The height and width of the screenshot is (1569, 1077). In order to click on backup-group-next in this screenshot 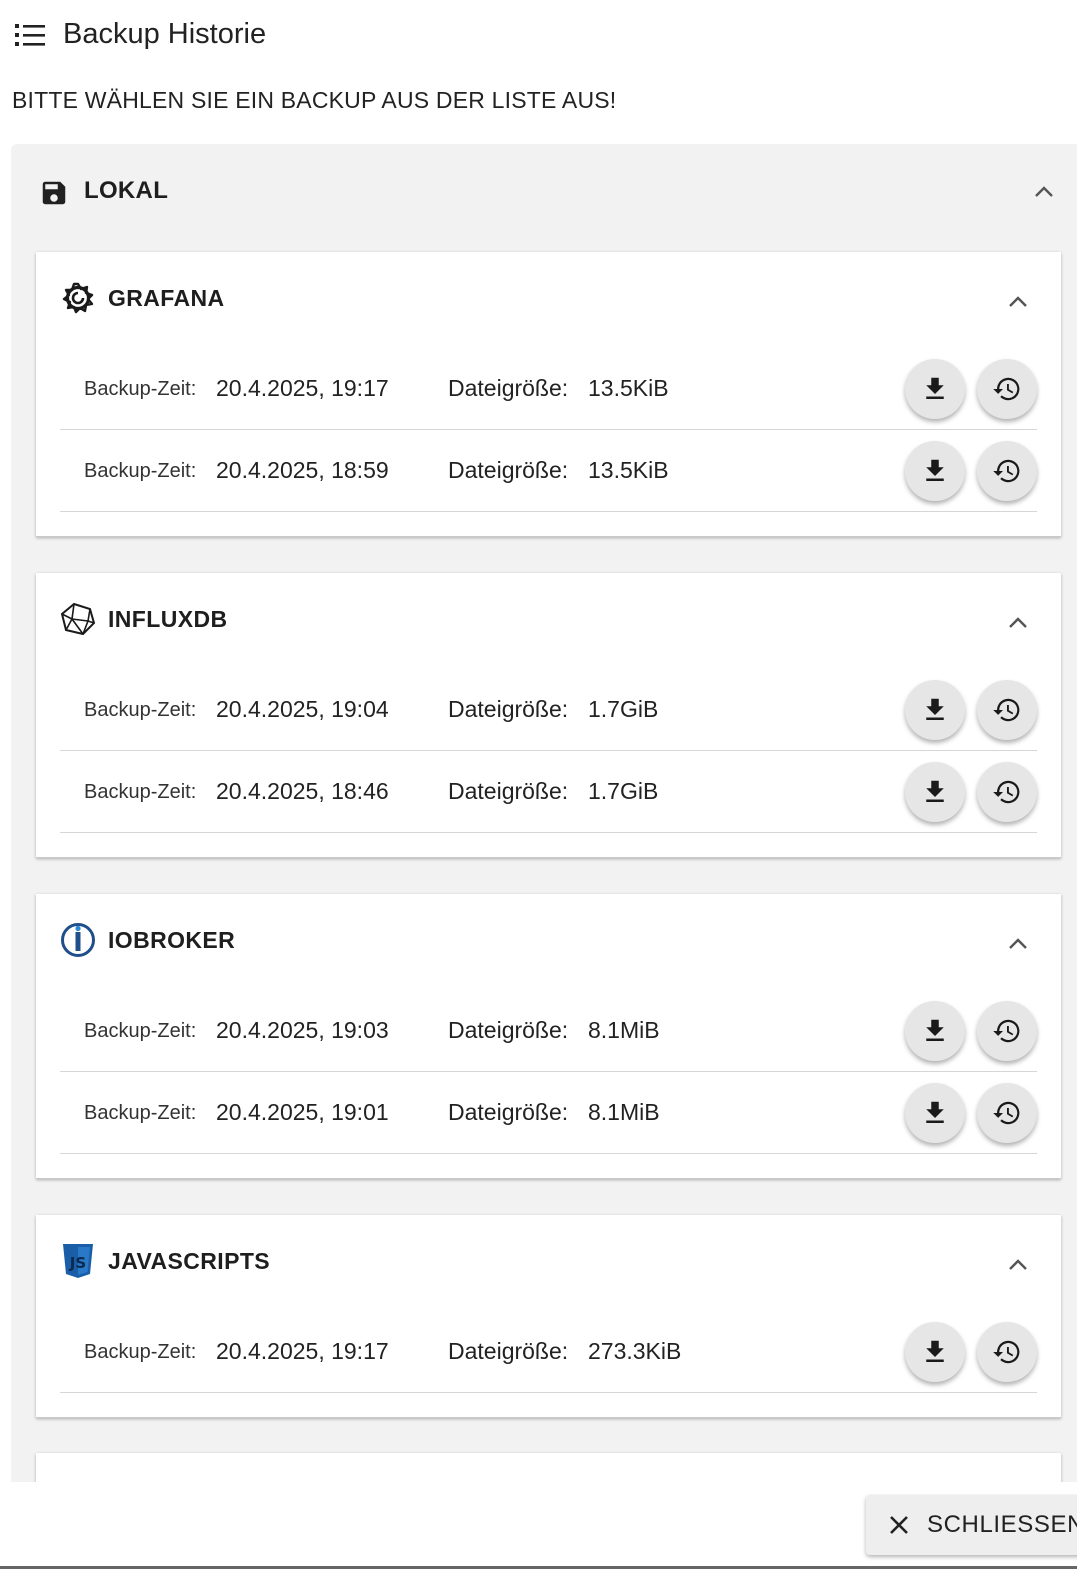, I will do `click(548, 1468)`.